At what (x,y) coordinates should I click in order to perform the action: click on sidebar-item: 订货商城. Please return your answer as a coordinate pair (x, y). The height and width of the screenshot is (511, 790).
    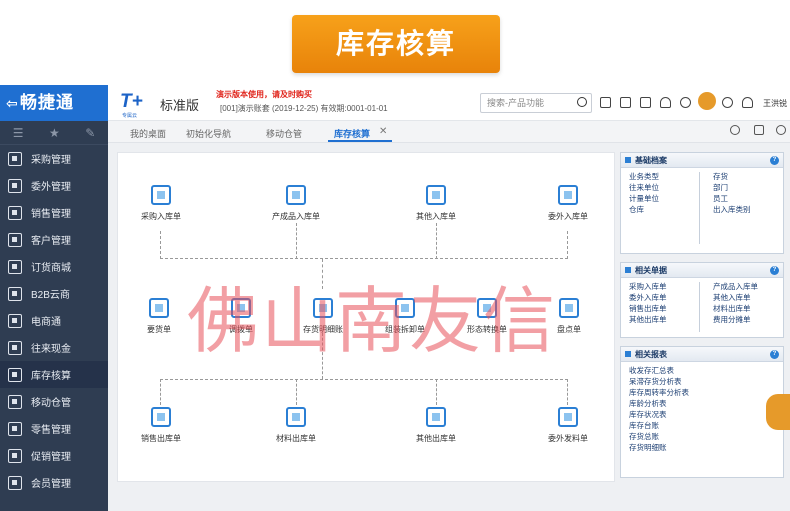
    Looking at the image, I should click on (54, 266).